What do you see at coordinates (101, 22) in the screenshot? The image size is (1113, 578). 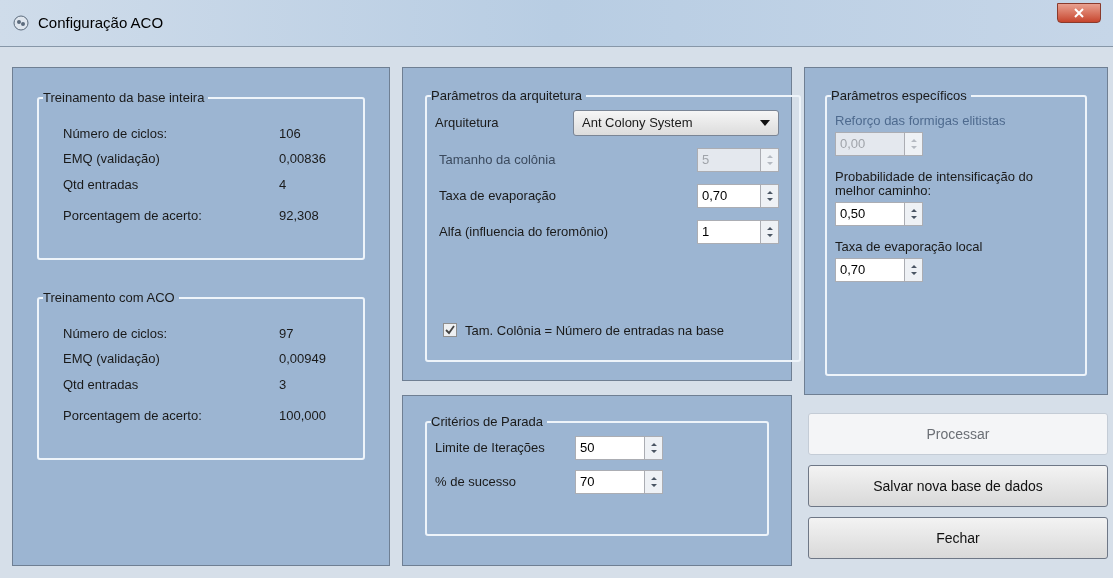 I see `window-title: Configuração ACO` at bounding box center [101, 22].